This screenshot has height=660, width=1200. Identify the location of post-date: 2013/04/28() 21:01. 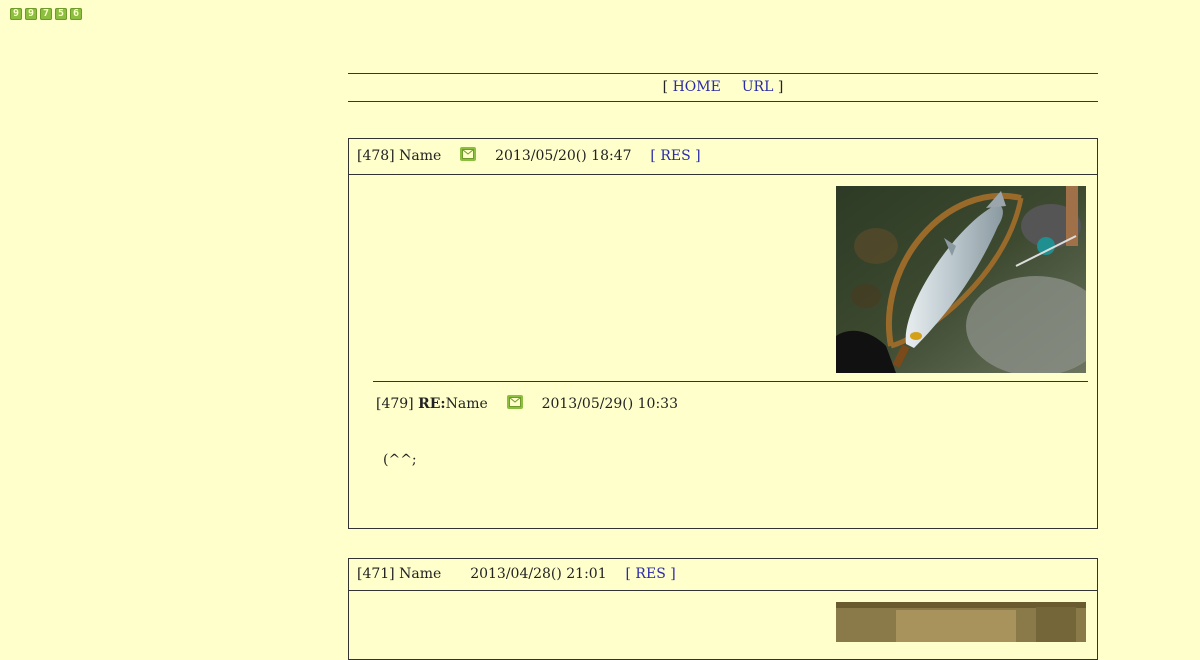
(538, 574).